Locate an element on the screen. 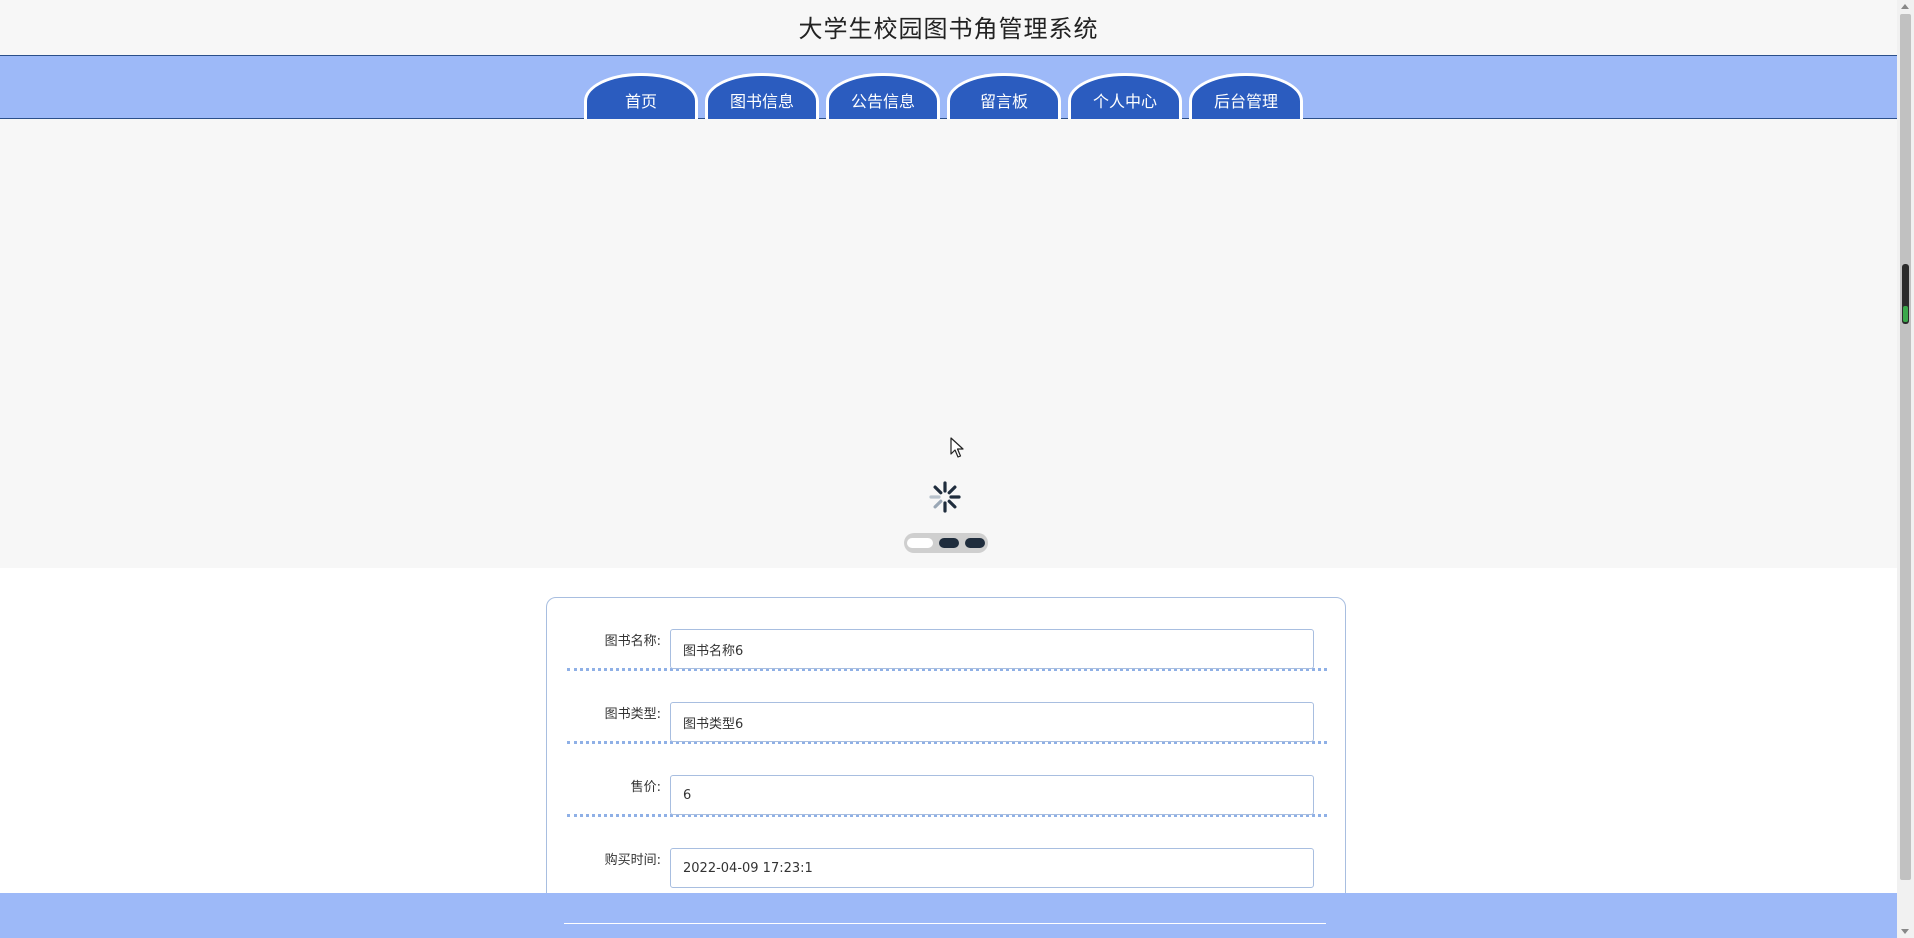  form-row-price: 售价: 6 is located at coordinates (947, 780).